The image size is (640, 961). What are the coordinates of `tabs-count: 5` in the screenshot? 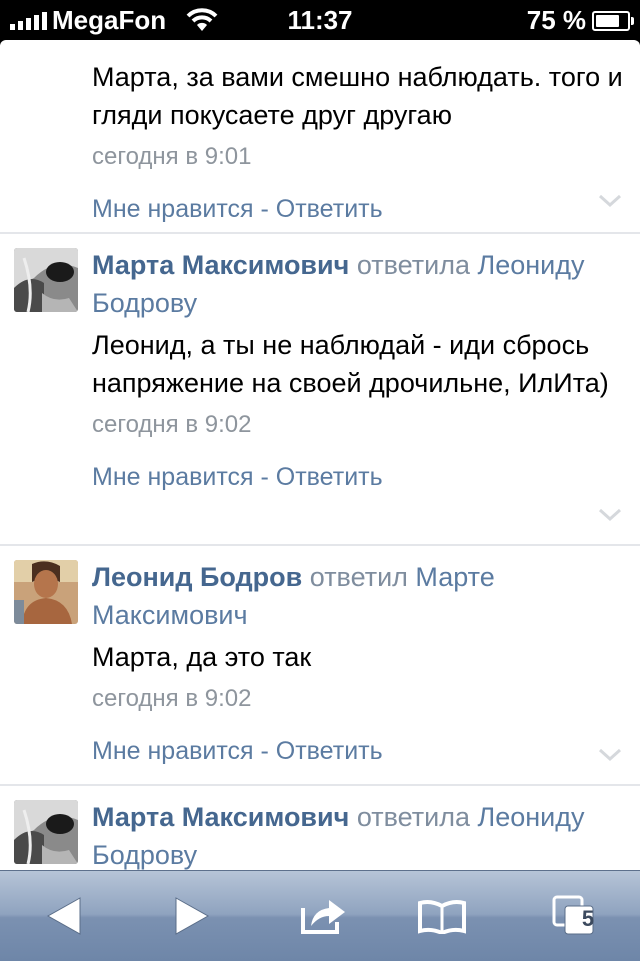 It's located at (588, 918).